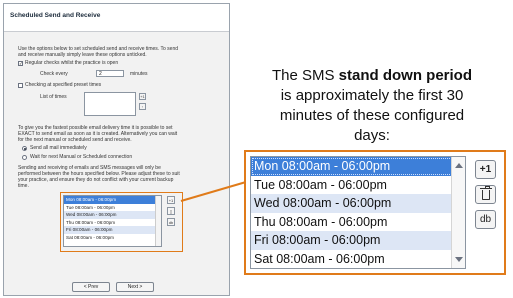  What do you see at coordinates (358, 259) in the screenshot?
I see `time-row: Sat 08:00am - 06:00pm` at bounding box center [358, 259].